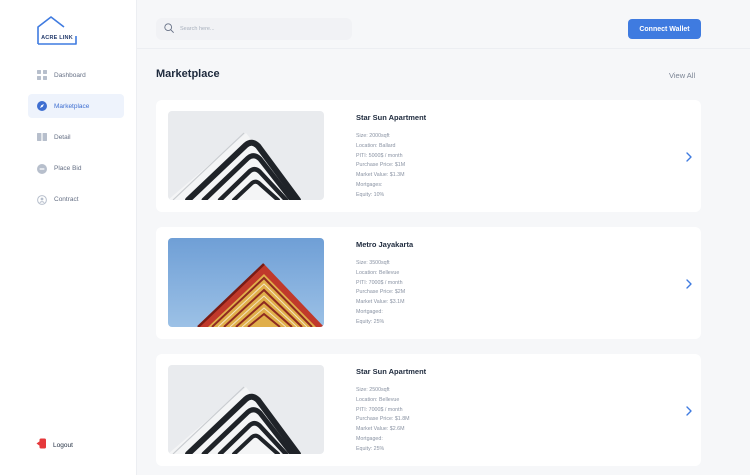  I want to click on connect-wallet-button: Connect Wallet, so click(664, 29).